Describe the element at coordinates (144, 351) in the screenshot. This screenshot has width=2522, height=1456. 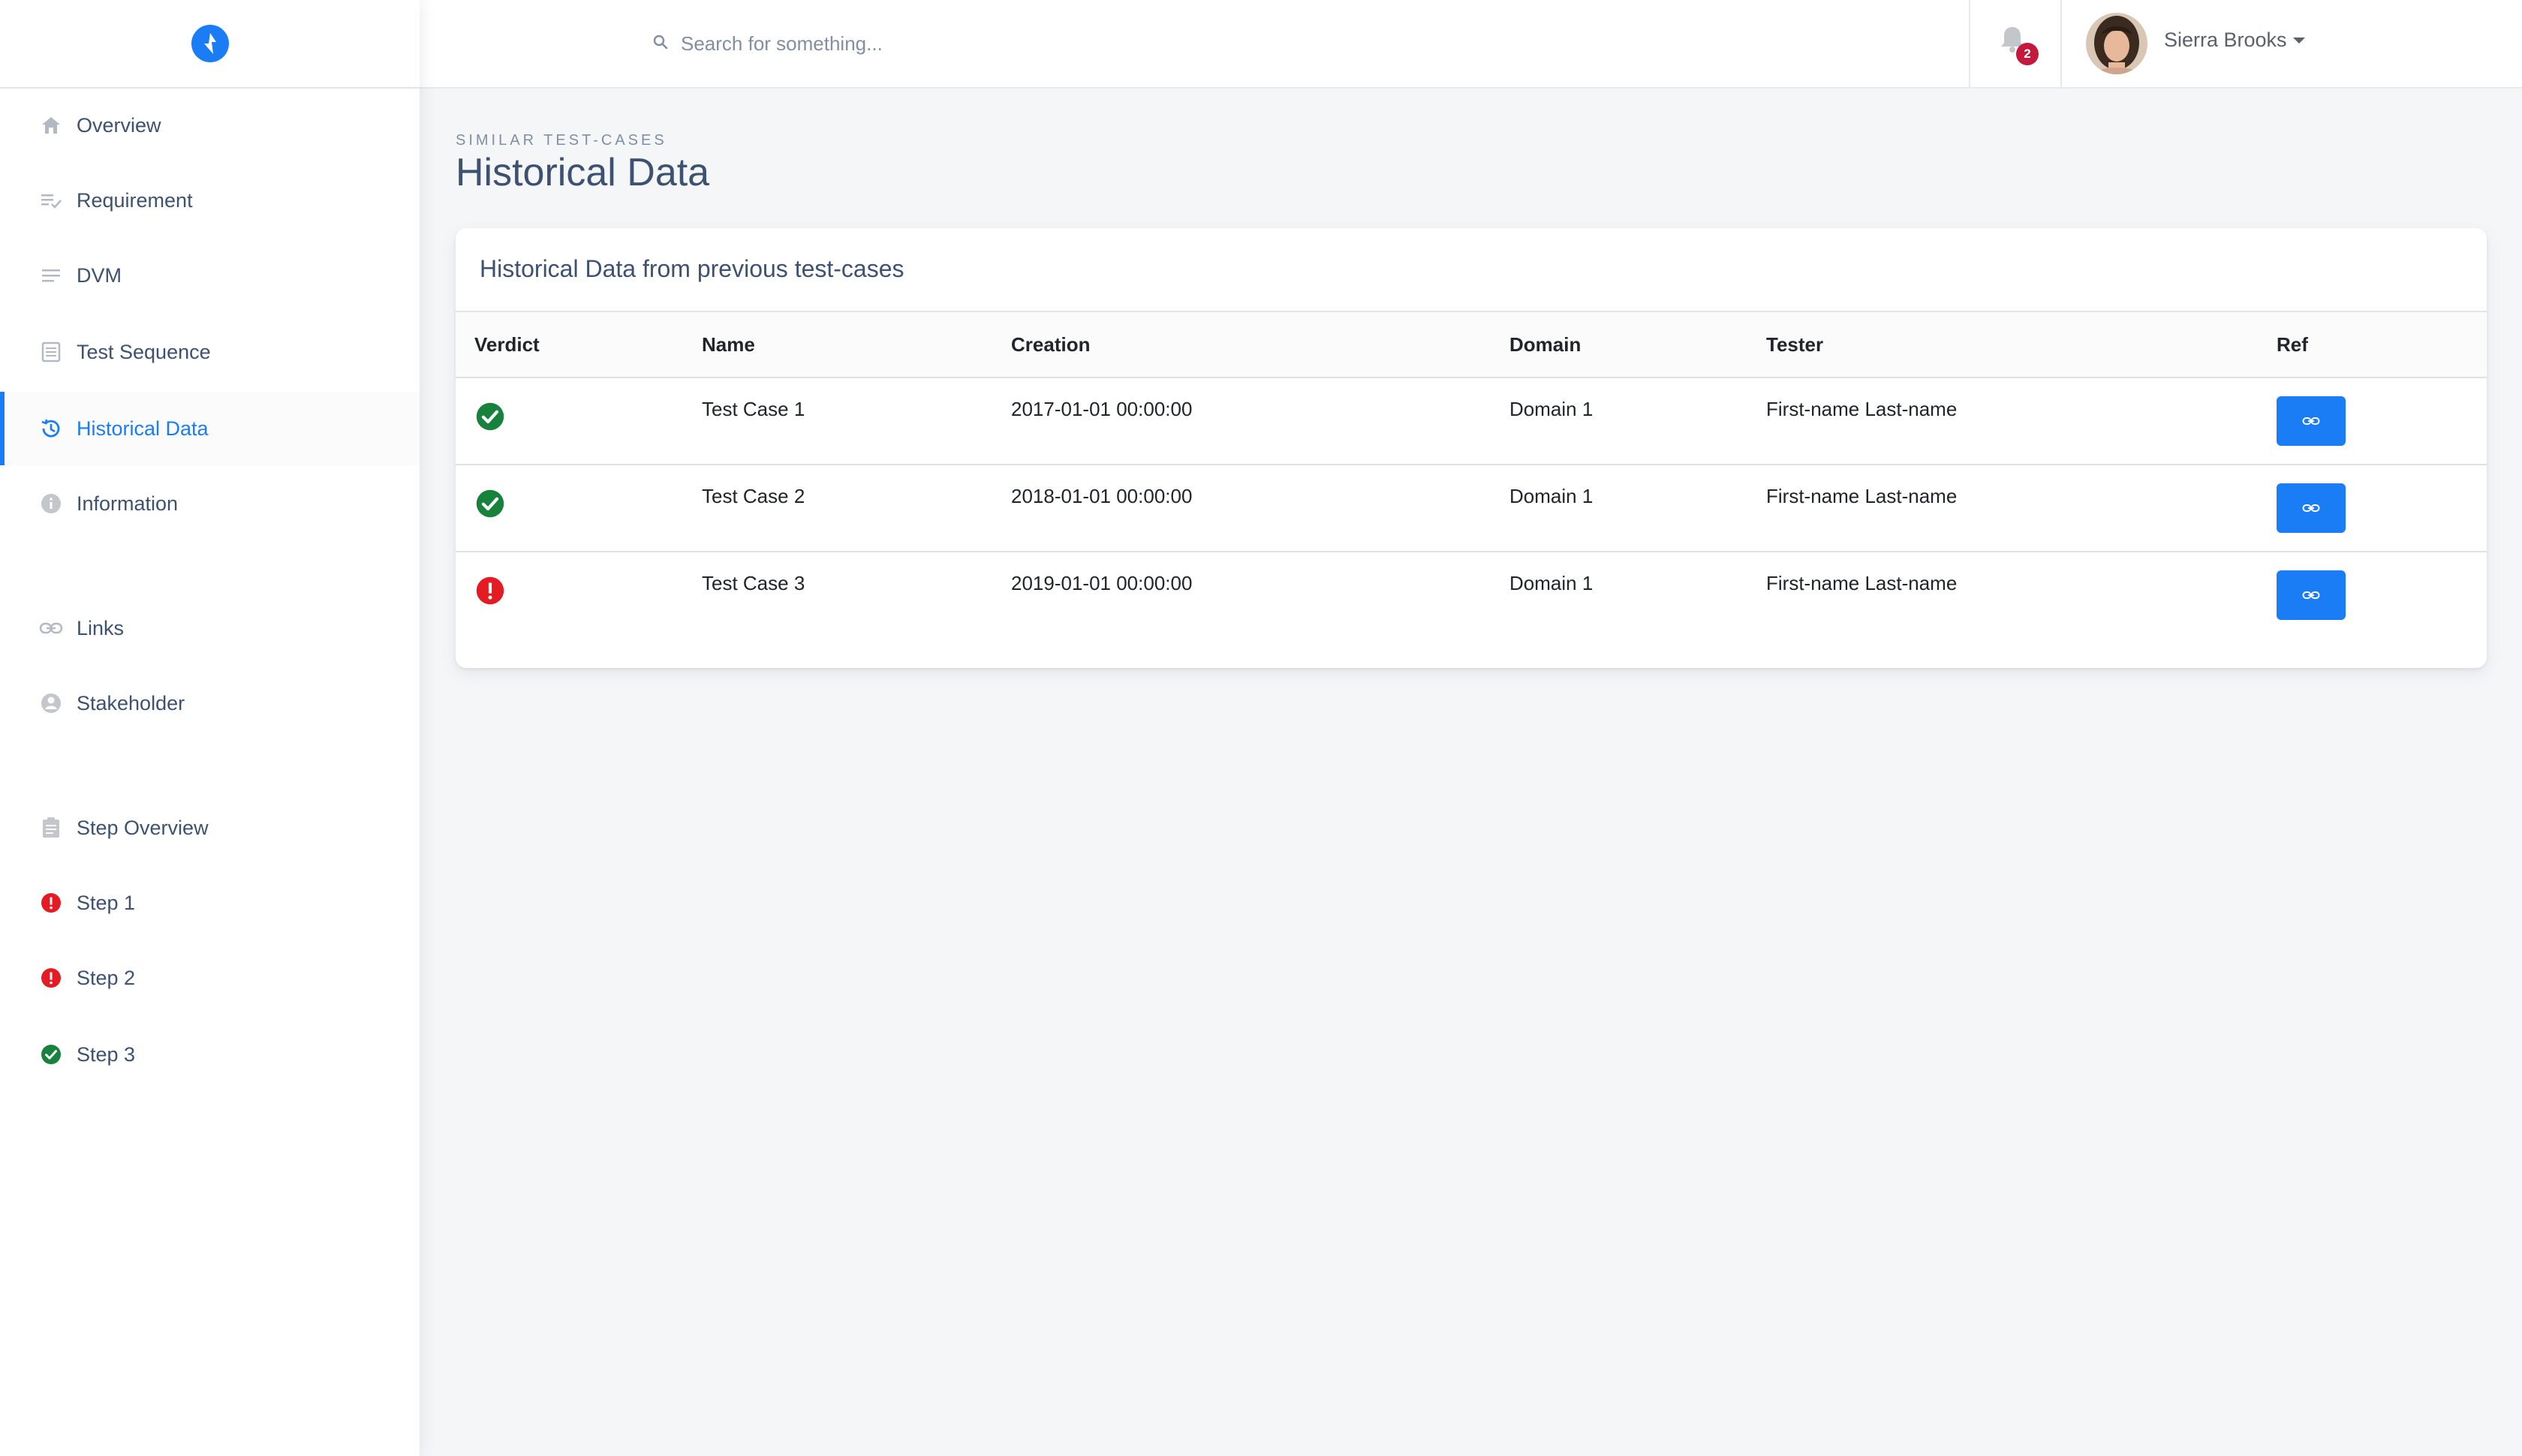
I see `sidebar-item-label: Test Sequence` at that location.